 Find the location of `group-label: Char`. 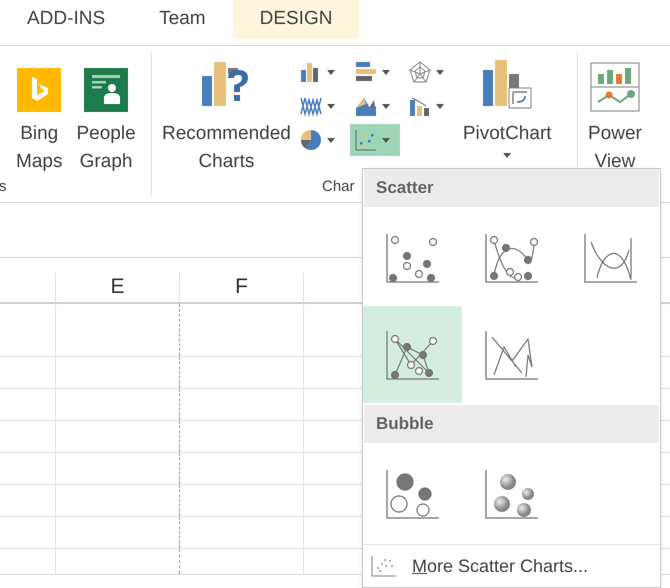

group-label: Char is located at coordinates (338, 187).